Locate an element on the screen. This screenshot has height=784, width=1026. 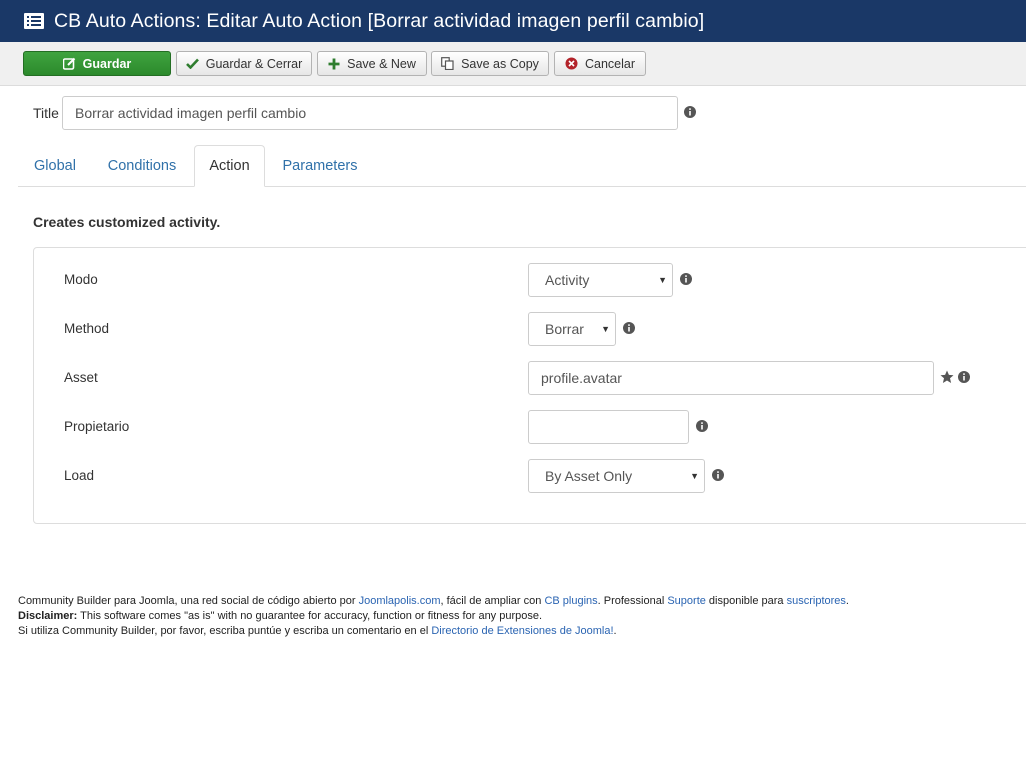
check-icon is located at coordinates (192, 63).